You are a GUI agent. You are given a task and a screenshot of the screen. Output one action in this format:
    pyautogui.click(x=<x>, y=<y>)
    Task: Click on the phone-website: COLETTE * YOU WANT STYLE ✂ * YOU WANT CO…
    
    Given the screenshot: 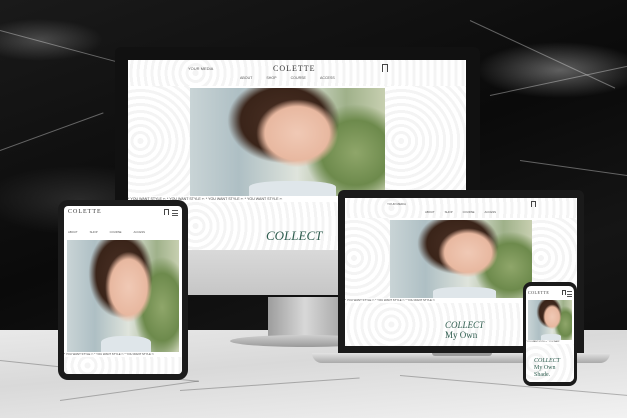 What is the action you would take?
    pyautogui.click(x=550, y=334)
    